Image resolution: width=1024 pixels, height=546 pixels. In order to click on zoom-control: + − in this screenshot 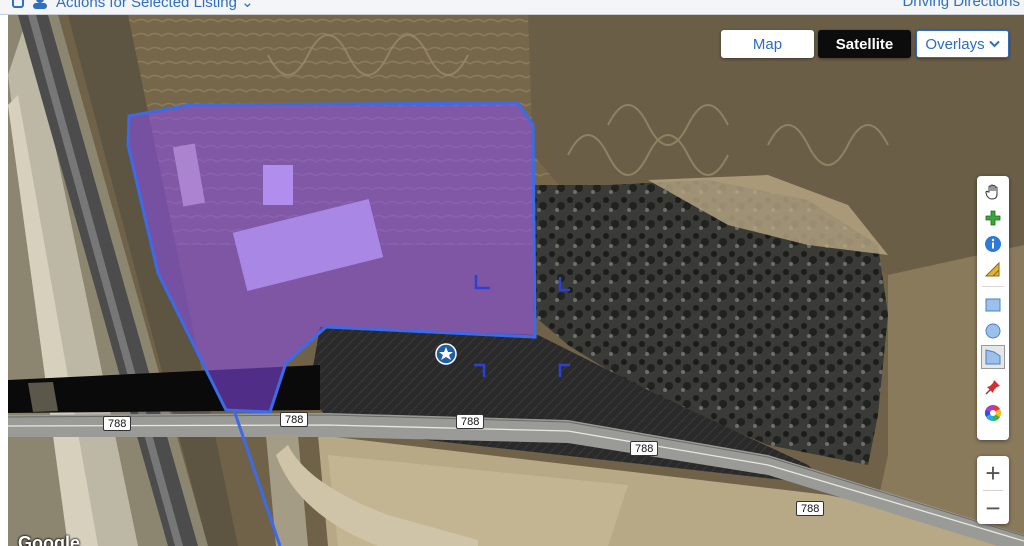, I will do `click(993, 490)`.